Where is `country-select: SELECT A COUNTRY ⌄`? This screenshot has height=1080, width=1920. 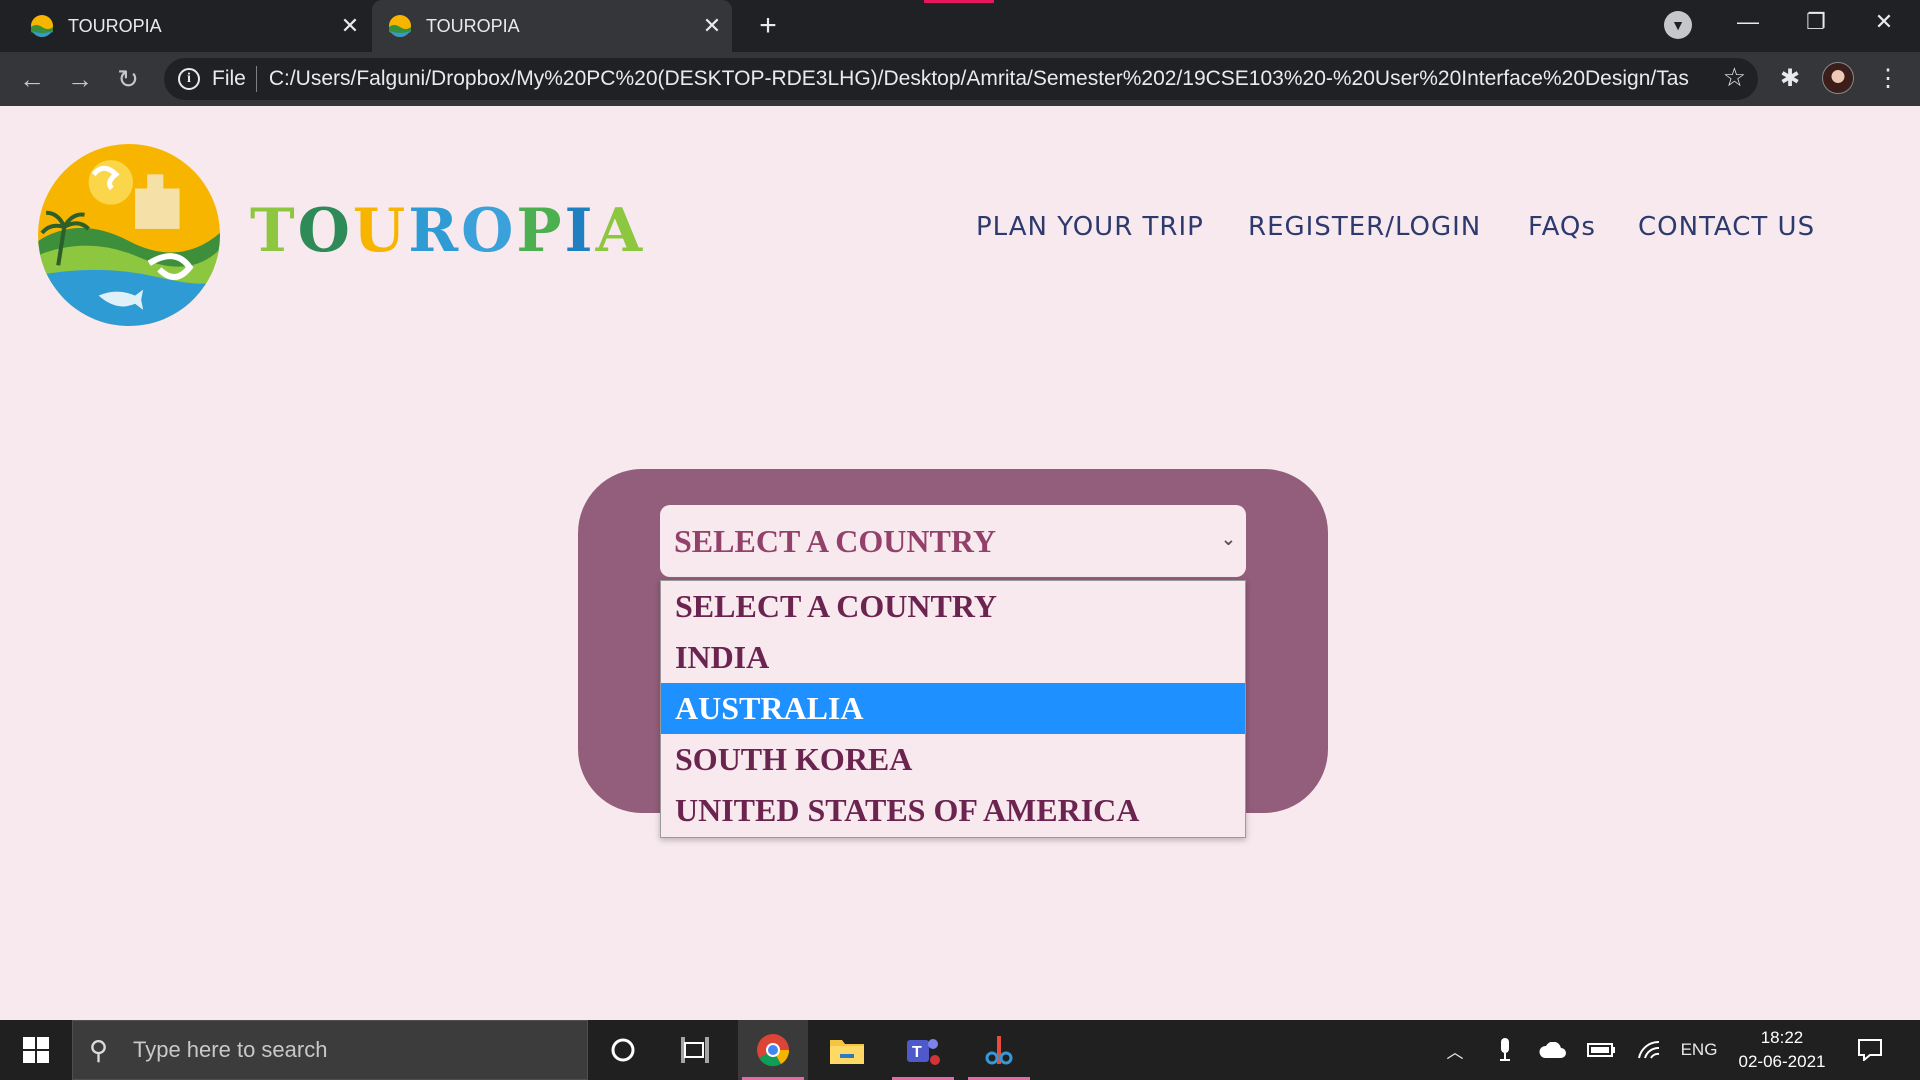
country-select: SELECT A COUNTRY ⌄ is located at coordinates (953, 541).